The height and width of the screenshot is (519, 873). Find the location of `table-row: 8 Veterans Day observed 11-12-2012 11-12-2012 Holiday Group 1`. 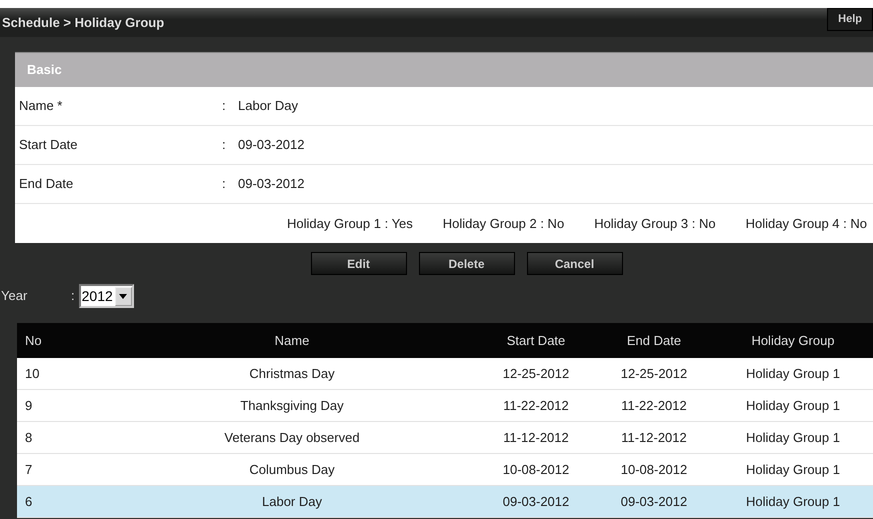

table-row: 8 Veterans Day observed 11-12-2012 11-12-2012 Holiday Group 1 is located at coordinates (445, 438).